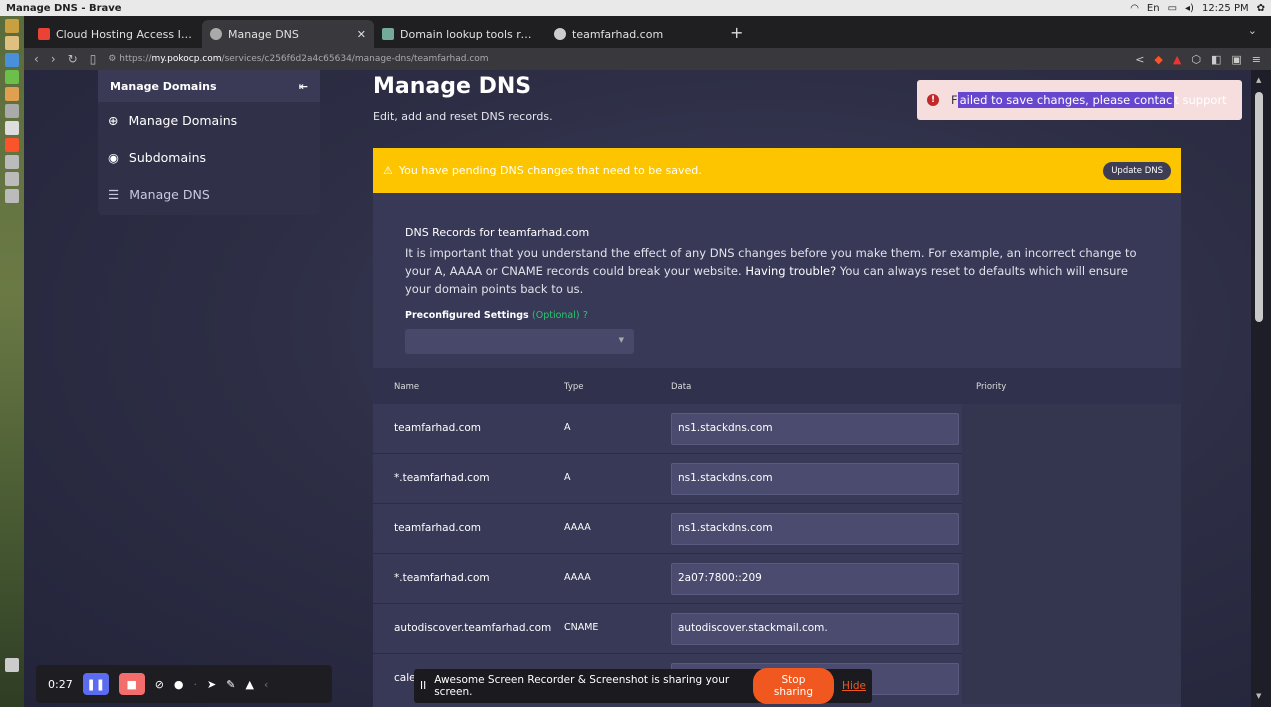  Describe the element at coordinates (632, 34) in the screenshot. I see `tab-teamfarhad: teamfarhad.com` at that location.